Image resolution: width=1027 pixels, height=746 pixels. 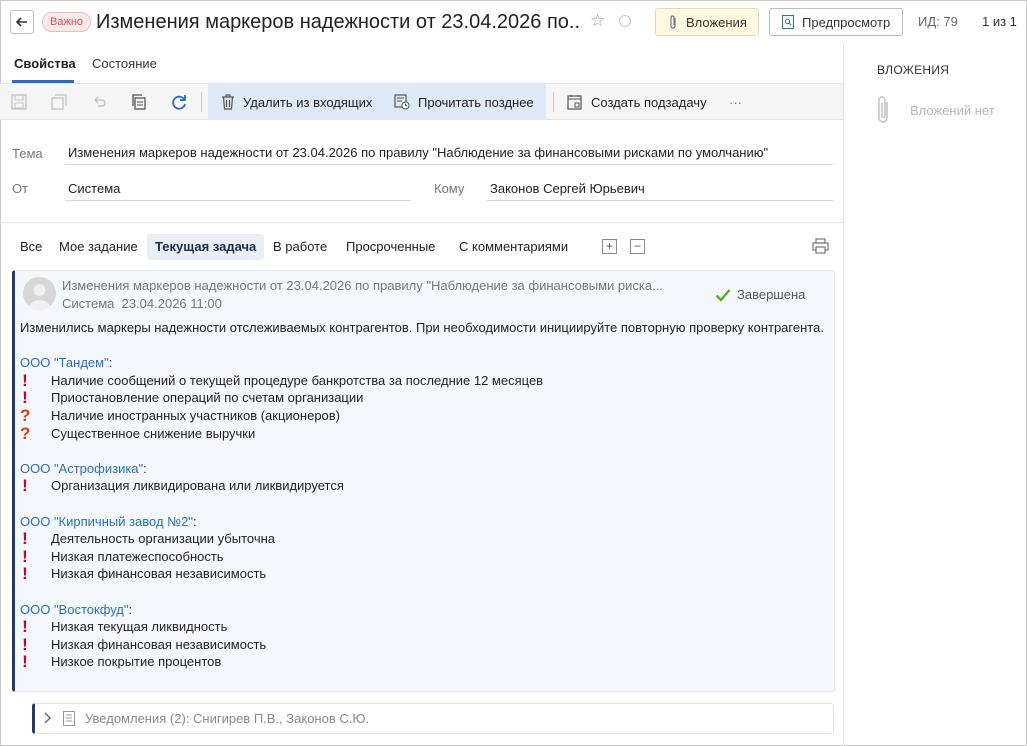 I want to click on organization-block: ООО "Востокфуд":, so click(x=425, y=610).